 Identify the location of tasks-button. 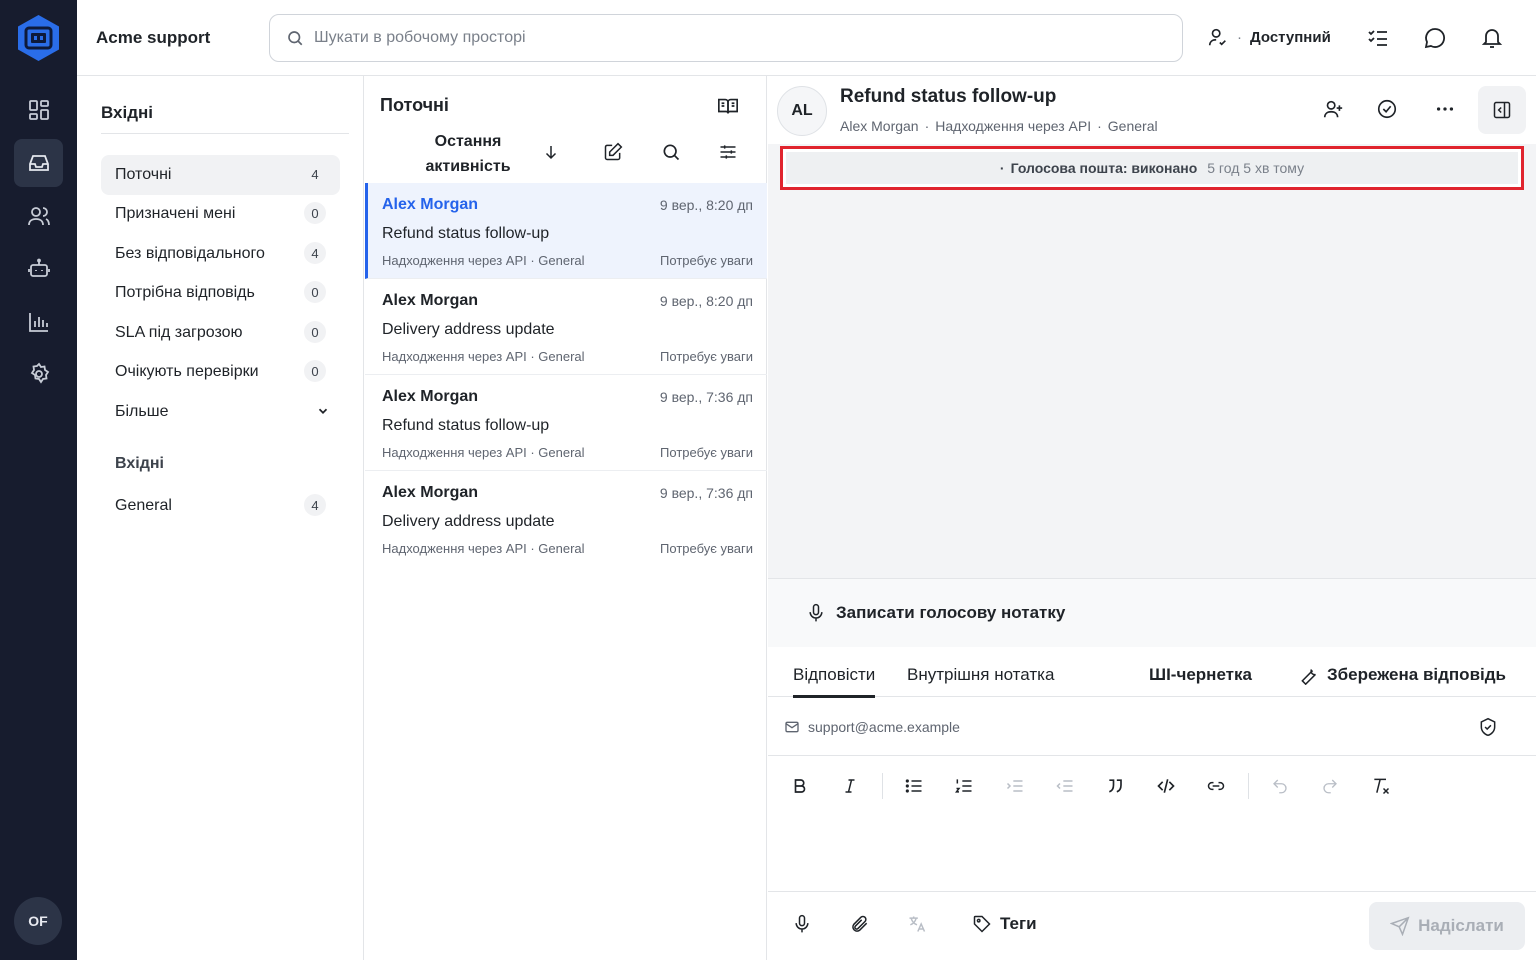
(1378, 38).